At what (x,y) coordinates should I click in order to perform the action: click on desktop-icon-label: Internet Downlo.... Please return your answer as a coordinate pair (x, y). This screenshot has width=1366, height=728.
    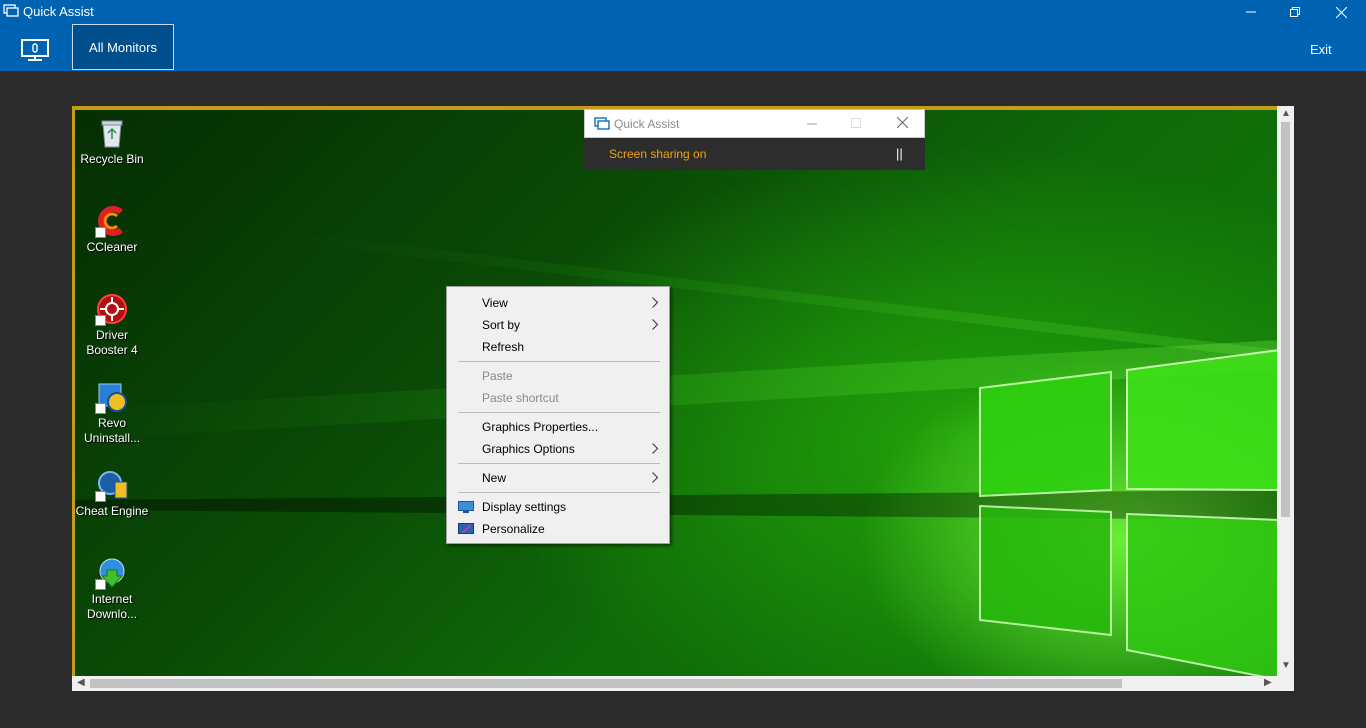
    Looking at the image, I should click on (112, 606).